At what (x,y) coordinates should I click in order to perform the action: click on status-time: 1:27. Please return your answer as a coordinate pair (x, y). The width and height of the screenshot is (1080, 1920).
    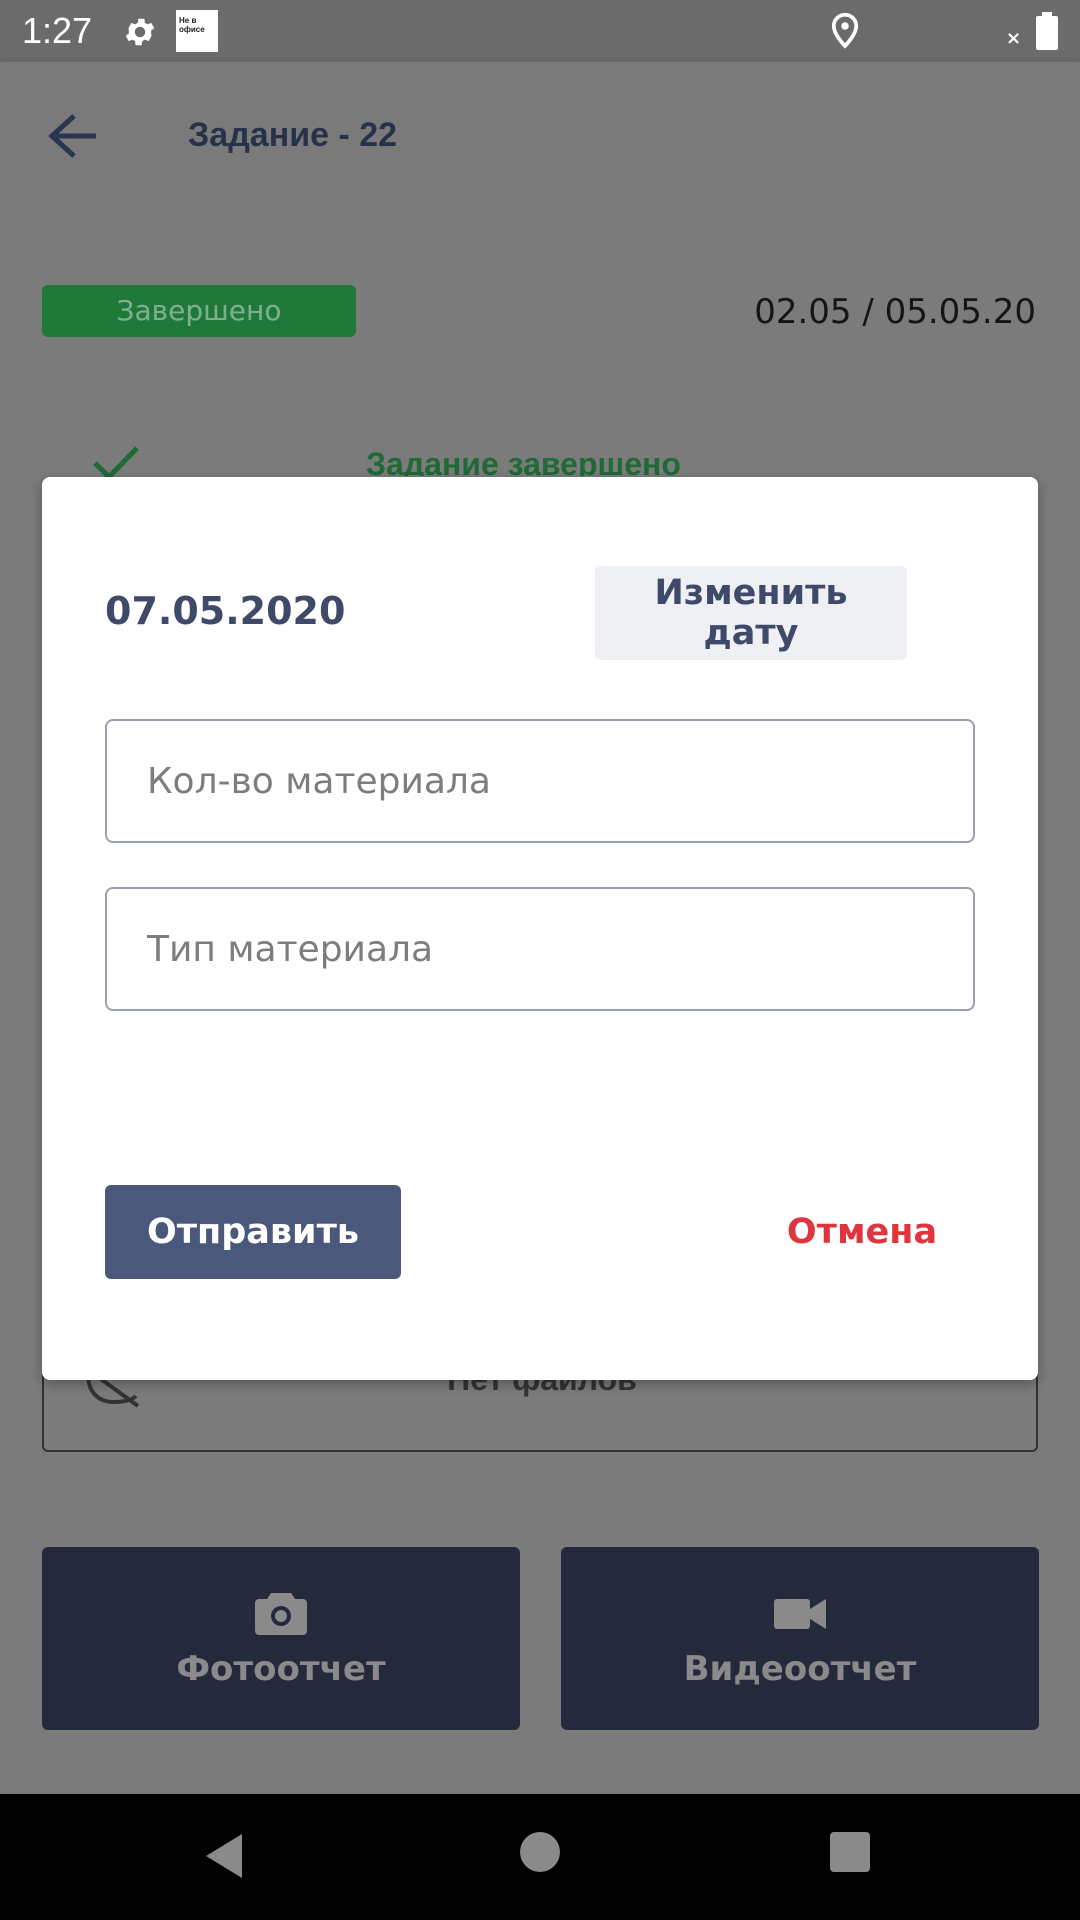
    Looking at the image, I should click on (57, 30).